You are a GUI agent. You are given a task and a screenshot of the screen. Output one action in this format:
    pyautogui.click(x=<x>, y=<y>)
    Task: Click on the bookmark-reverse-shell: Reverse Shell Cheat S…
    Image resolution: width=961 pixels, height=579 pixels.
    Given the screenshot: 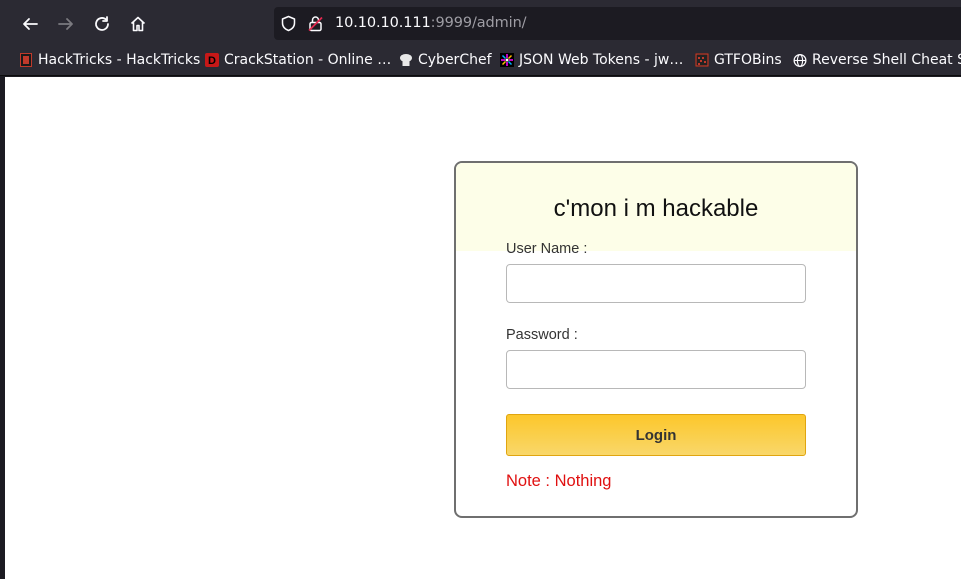 What is the action you would take?
    pyautogui.click(x=877, y=60)
    